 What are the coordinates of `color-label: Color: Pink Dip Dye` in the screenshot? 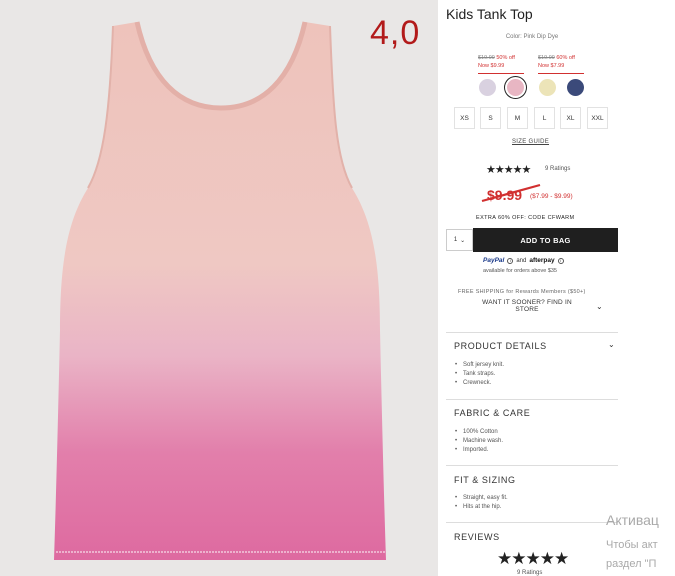 It's located at (532, 37).